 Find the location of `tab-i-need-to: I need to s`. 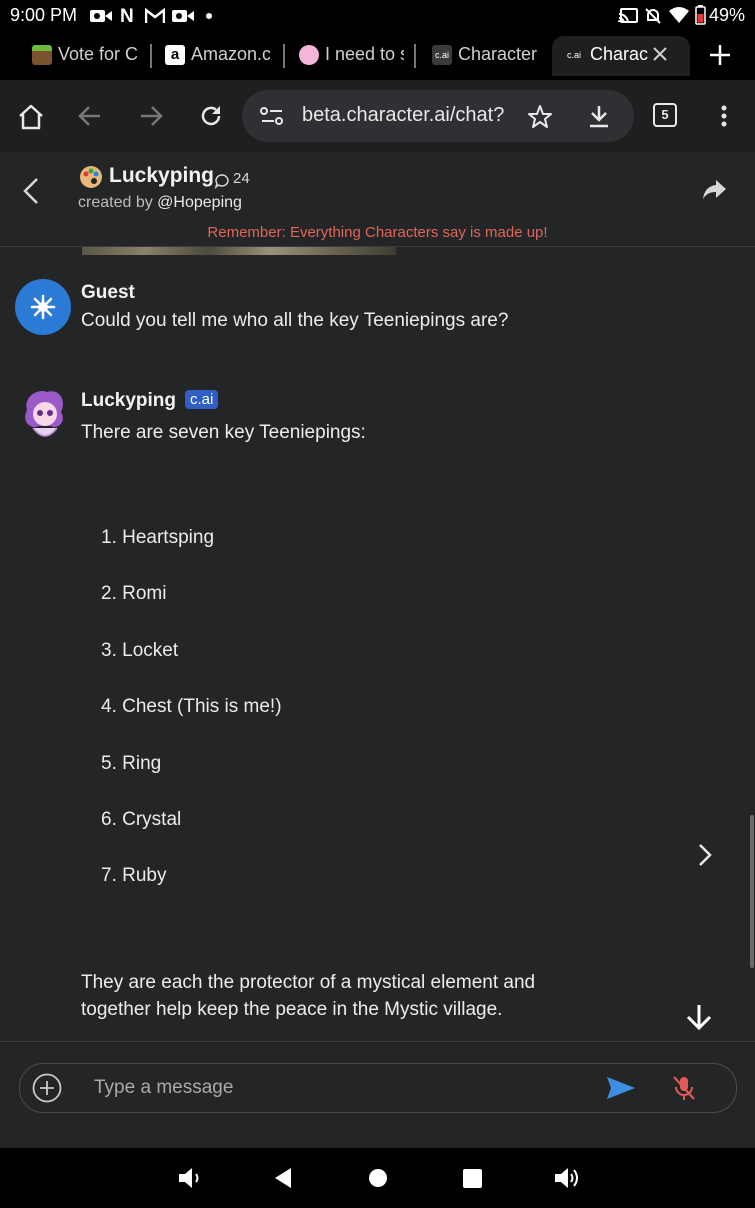

tab-i-need-to: I need to s is located at coordinates (351, 56).